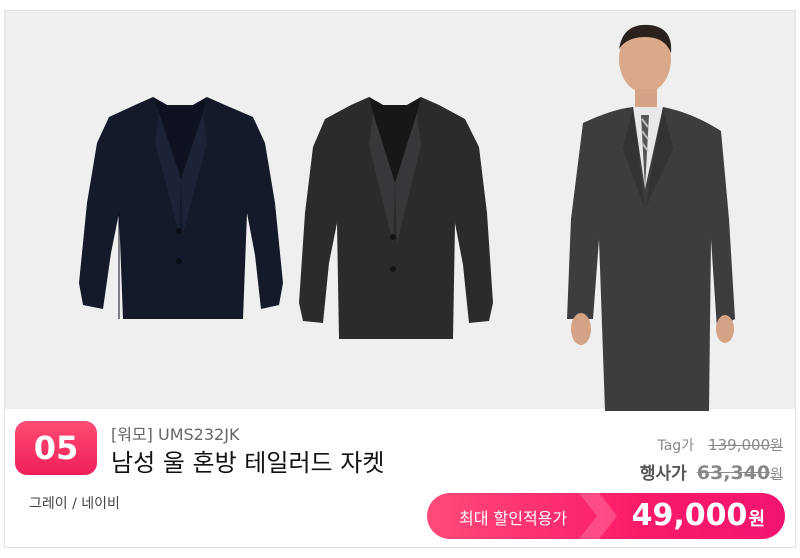 Image resolution: width=800 pixels, height=558 pixels. What do you see at coordinates (247, 460) in the screenshot?
I see `product-title: 남성 울 혼방 테일러드 자켓` at bounding box center [247, 460].